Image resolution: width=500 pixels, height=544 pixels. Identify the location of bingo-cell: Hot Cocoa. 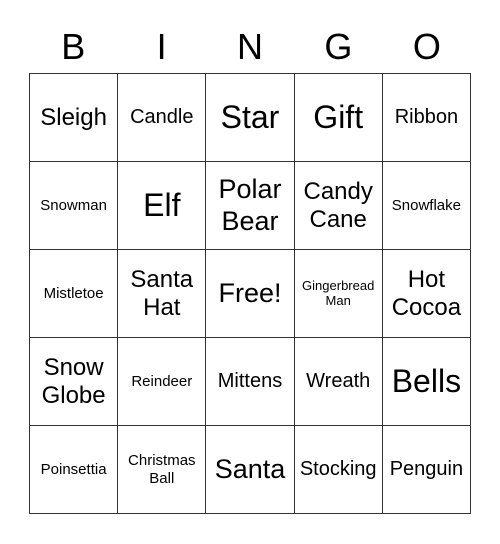
(426, 294).